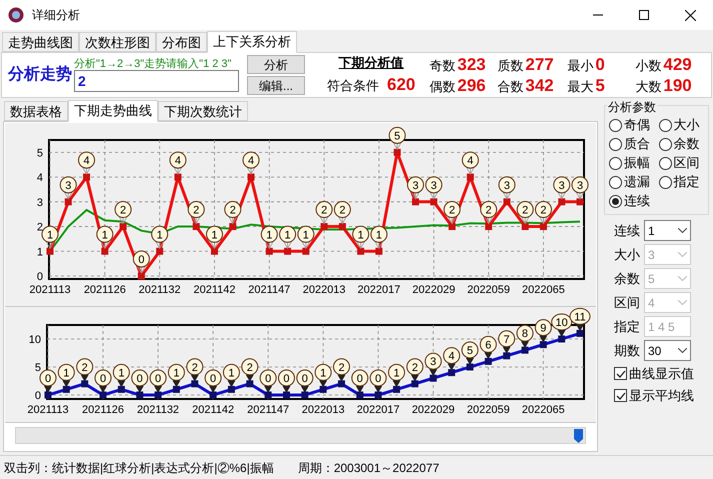 This screenshot has height=479, width=713. Describe the element at coordinates (600, 85) in the screenshot. I see `stat-value: 5` at that location.